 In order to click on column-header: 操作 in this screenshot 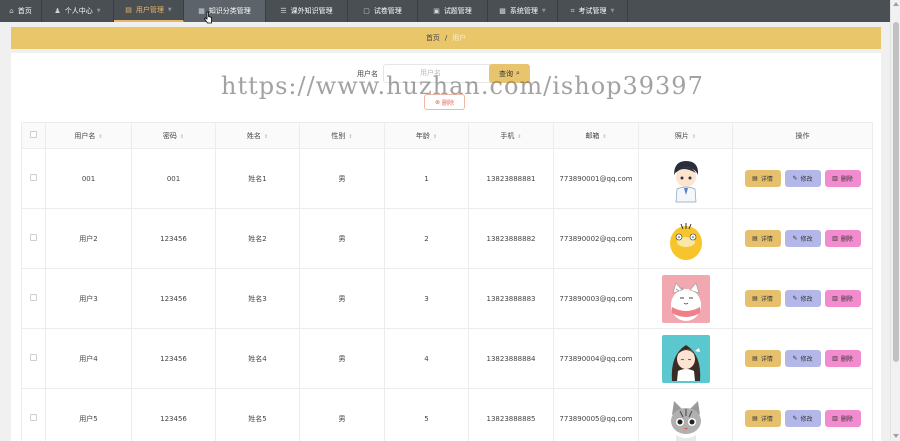, I will do `click(802, 135)`.